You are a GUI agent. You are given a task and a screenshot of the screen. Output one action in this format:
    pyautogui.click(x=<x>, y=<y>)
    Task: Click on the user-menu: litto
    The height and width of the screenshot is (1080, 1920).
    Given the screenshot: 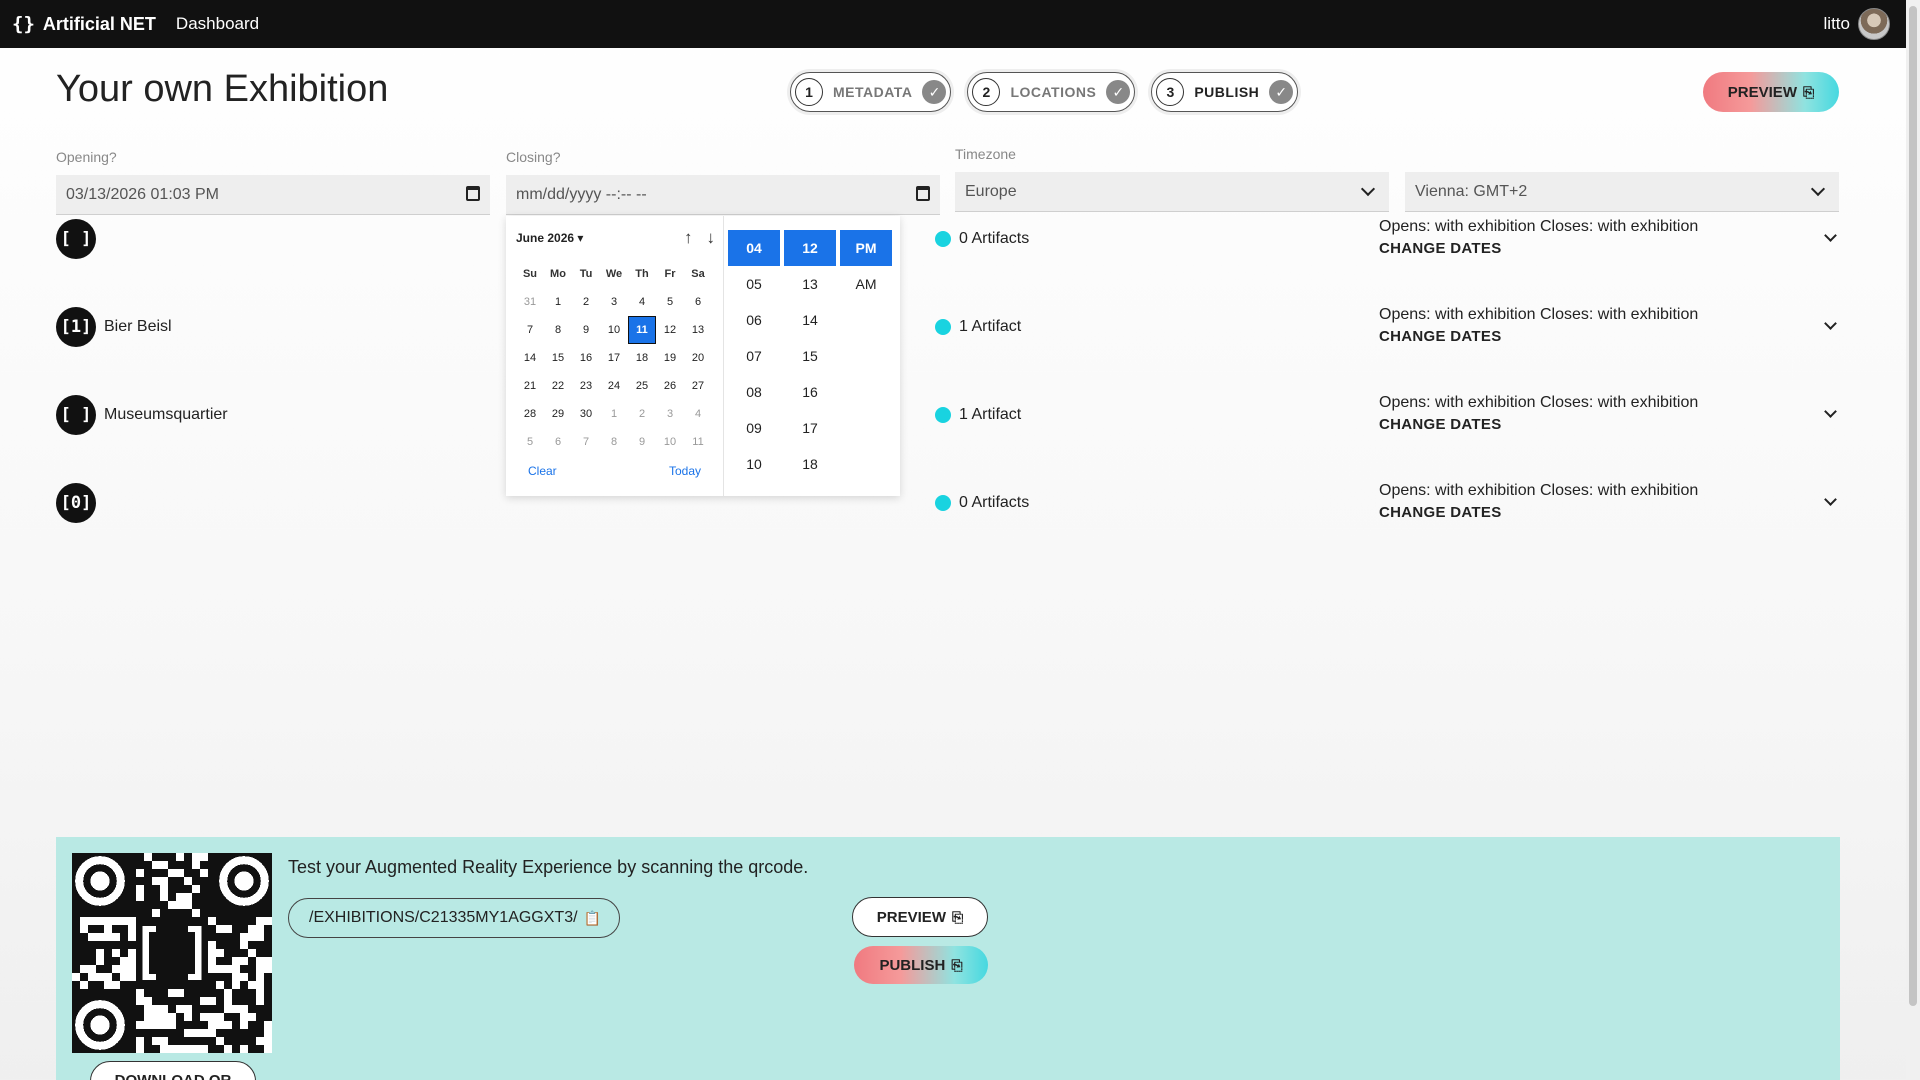 What is the action you would take?
    pyautogui.click(x=1857, y=24)
    